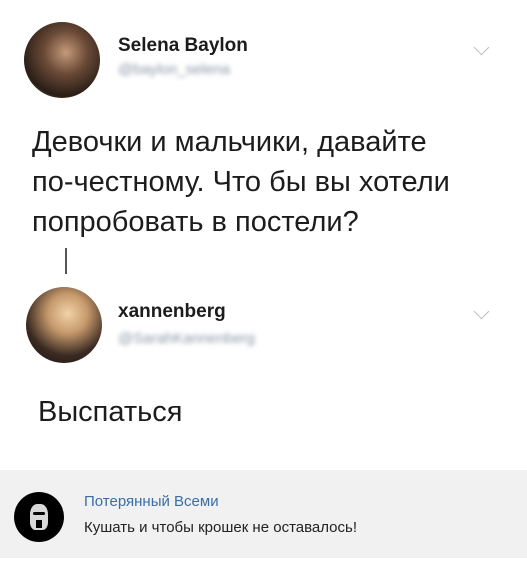  I want to click on author-handle: @baylon_selena, so click(174, 69).